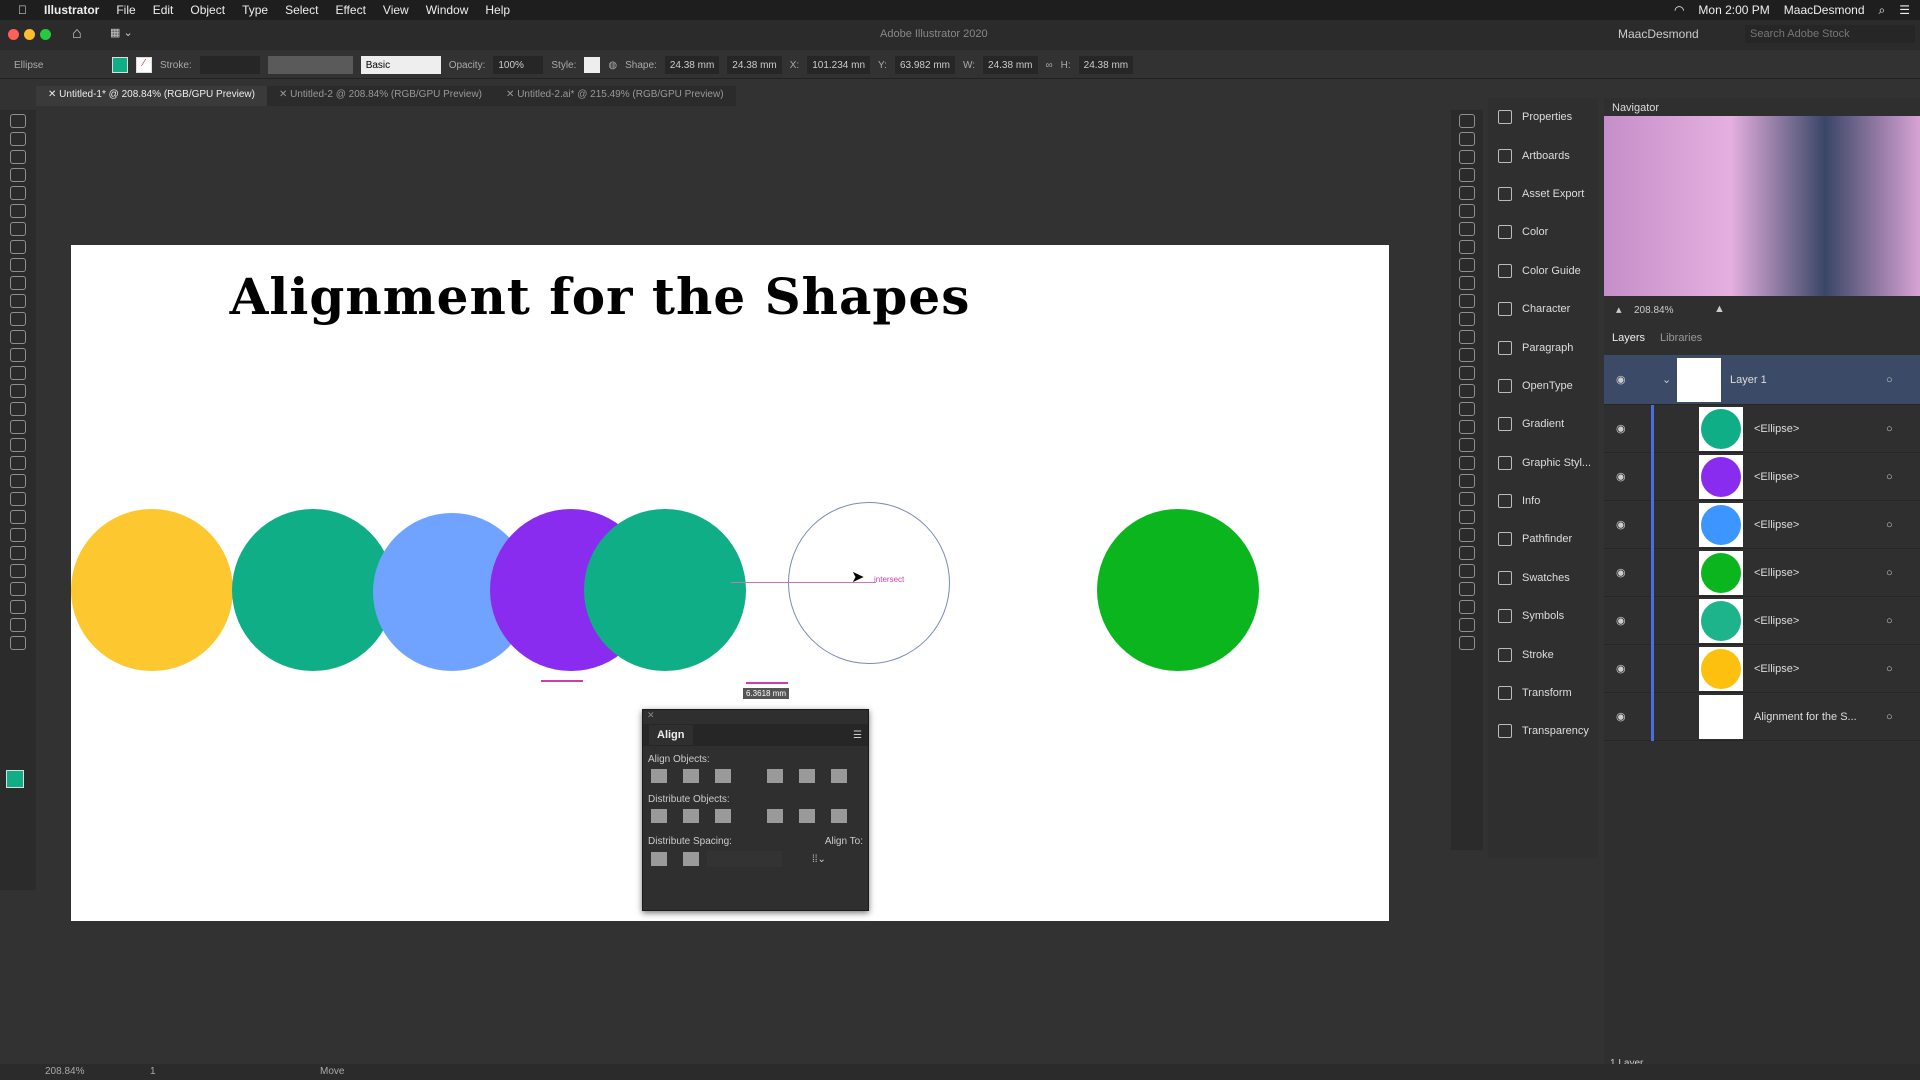 This screenshot has width=1920, height=1080. Describe the element at coordinates (380, 96) in the screenshot. I see `tab-untitled-2: ✕ Untitled-2 @ 208.84% (RGB/GPU Preview)` at that location.